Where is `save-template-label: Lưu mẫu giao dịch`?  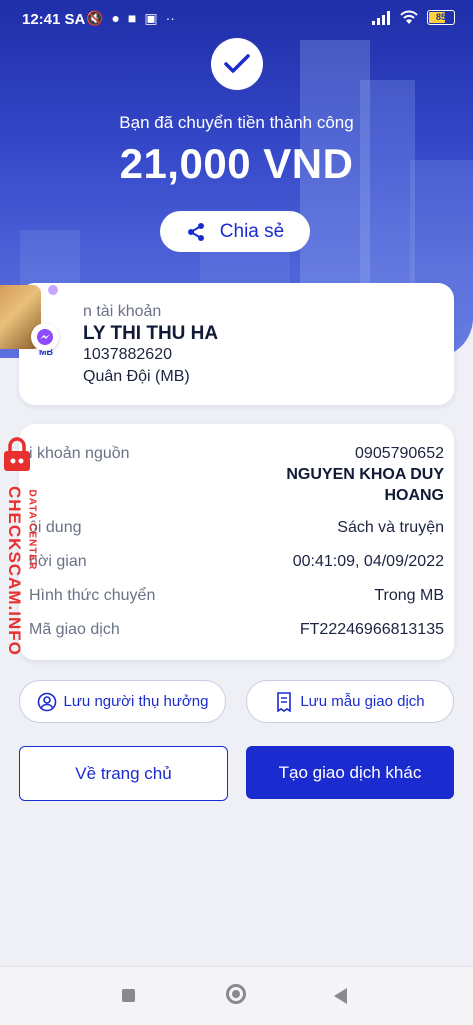
save-template-label: Lưu mẫu giao dịch is located at coordinates (362, 701).